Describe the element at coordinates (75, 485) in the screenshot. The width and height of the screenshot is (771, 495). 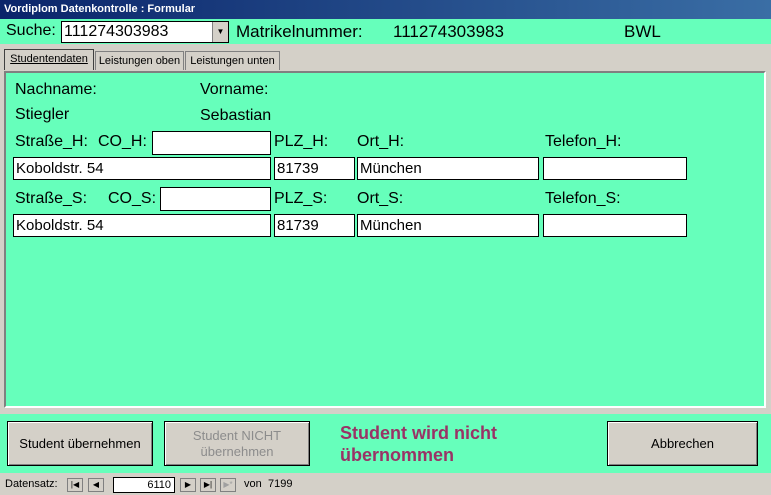
I see `first-record-icon: |◀` at that location.